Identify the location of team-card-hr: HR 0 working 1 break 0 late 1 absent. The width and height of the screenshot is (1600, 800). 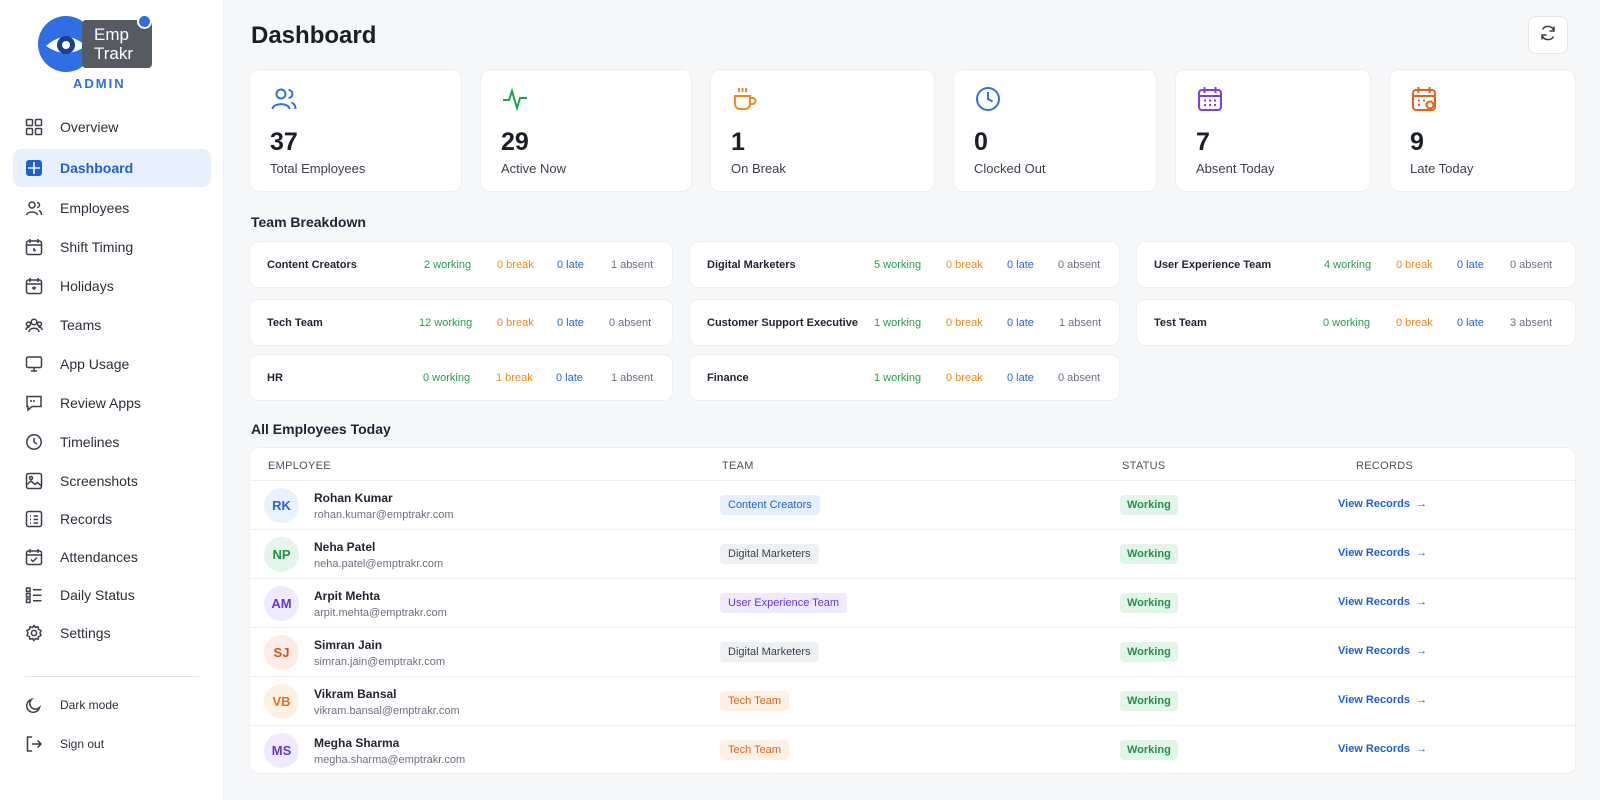
(461, 377).